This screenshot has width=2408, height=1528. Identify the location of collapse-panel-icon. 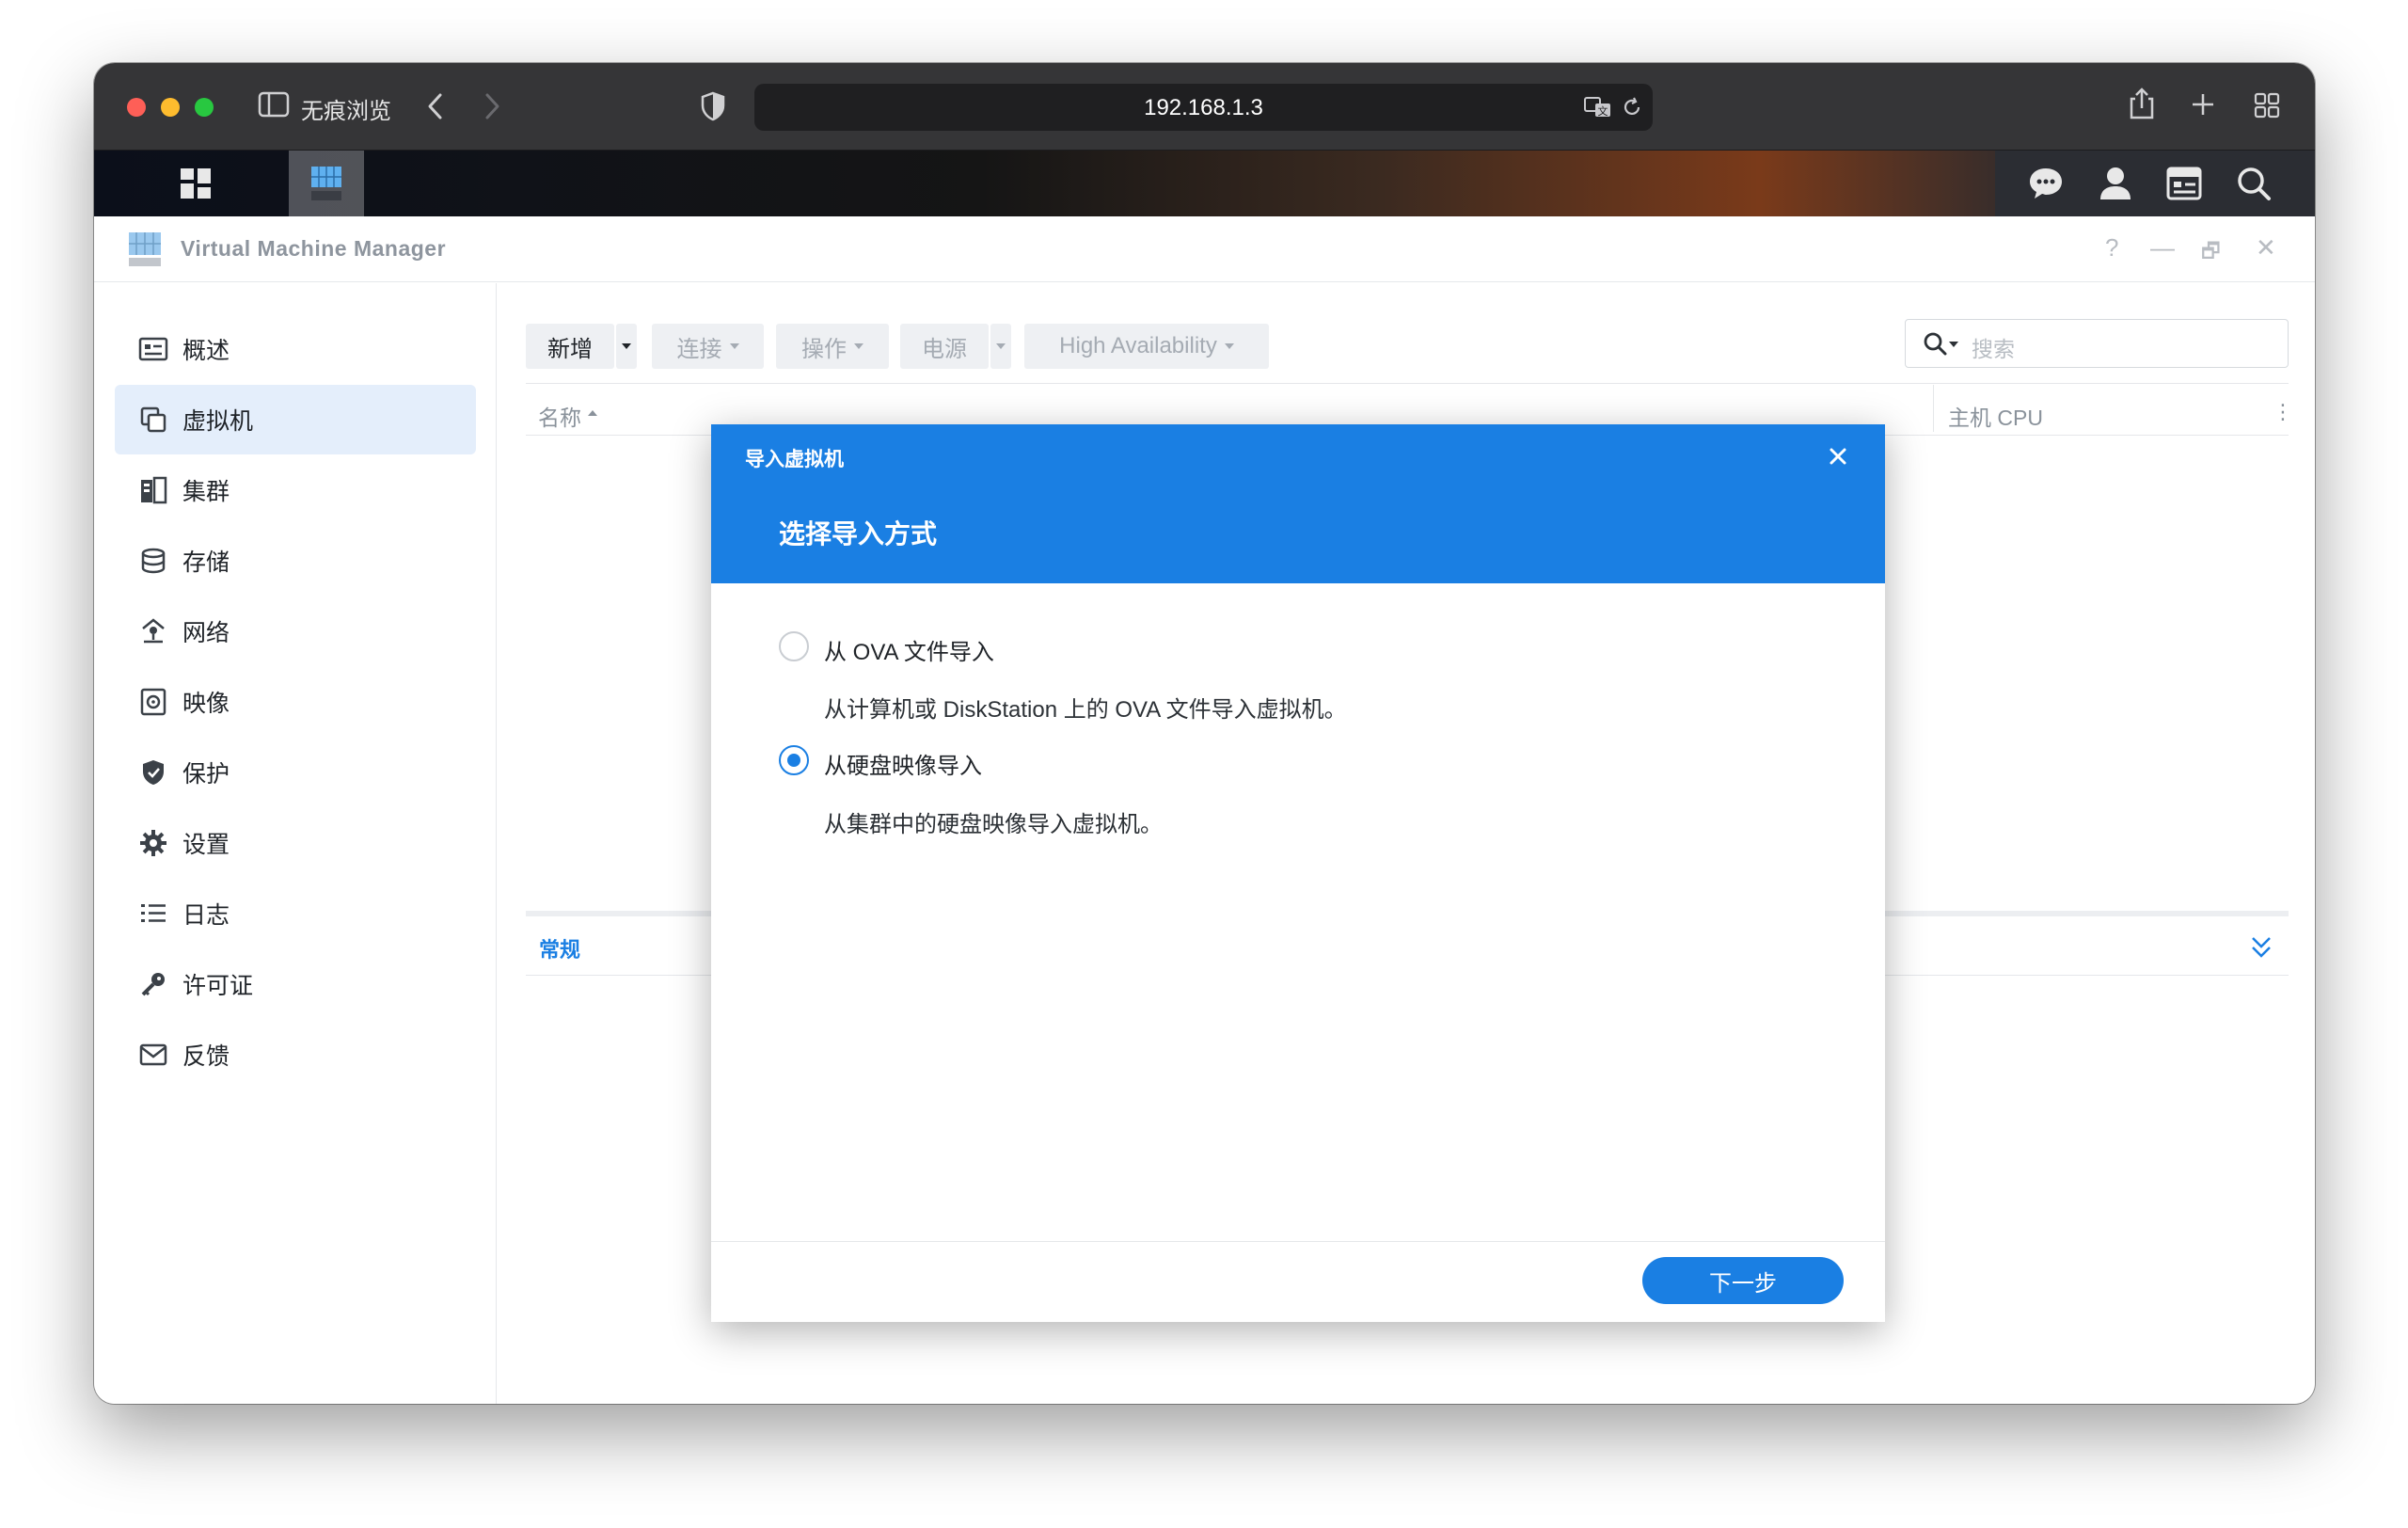
(2261, 947).